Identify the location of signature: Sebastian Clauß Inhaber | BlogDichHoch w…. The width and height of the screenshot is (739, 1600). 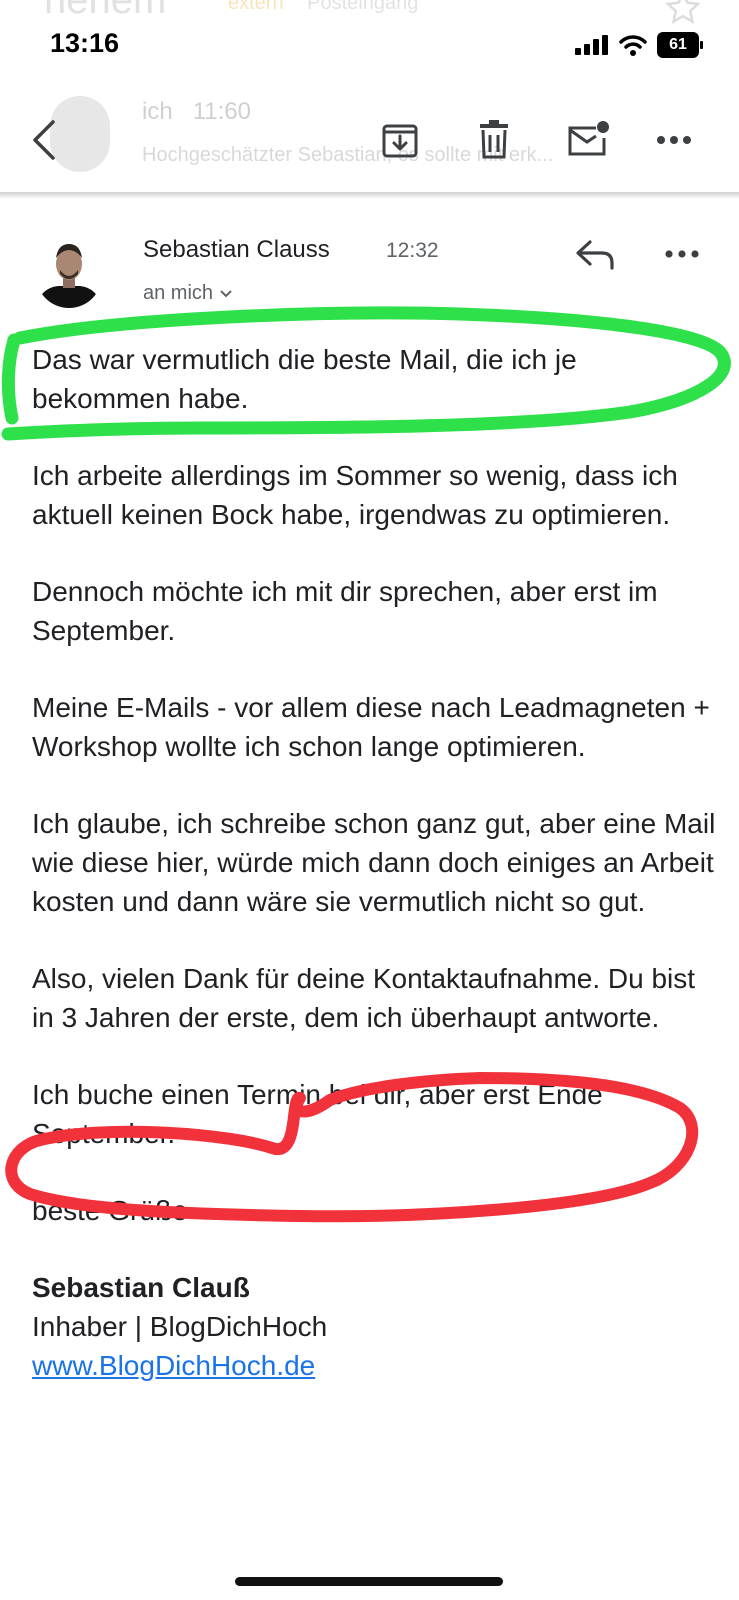
(377, 1326).